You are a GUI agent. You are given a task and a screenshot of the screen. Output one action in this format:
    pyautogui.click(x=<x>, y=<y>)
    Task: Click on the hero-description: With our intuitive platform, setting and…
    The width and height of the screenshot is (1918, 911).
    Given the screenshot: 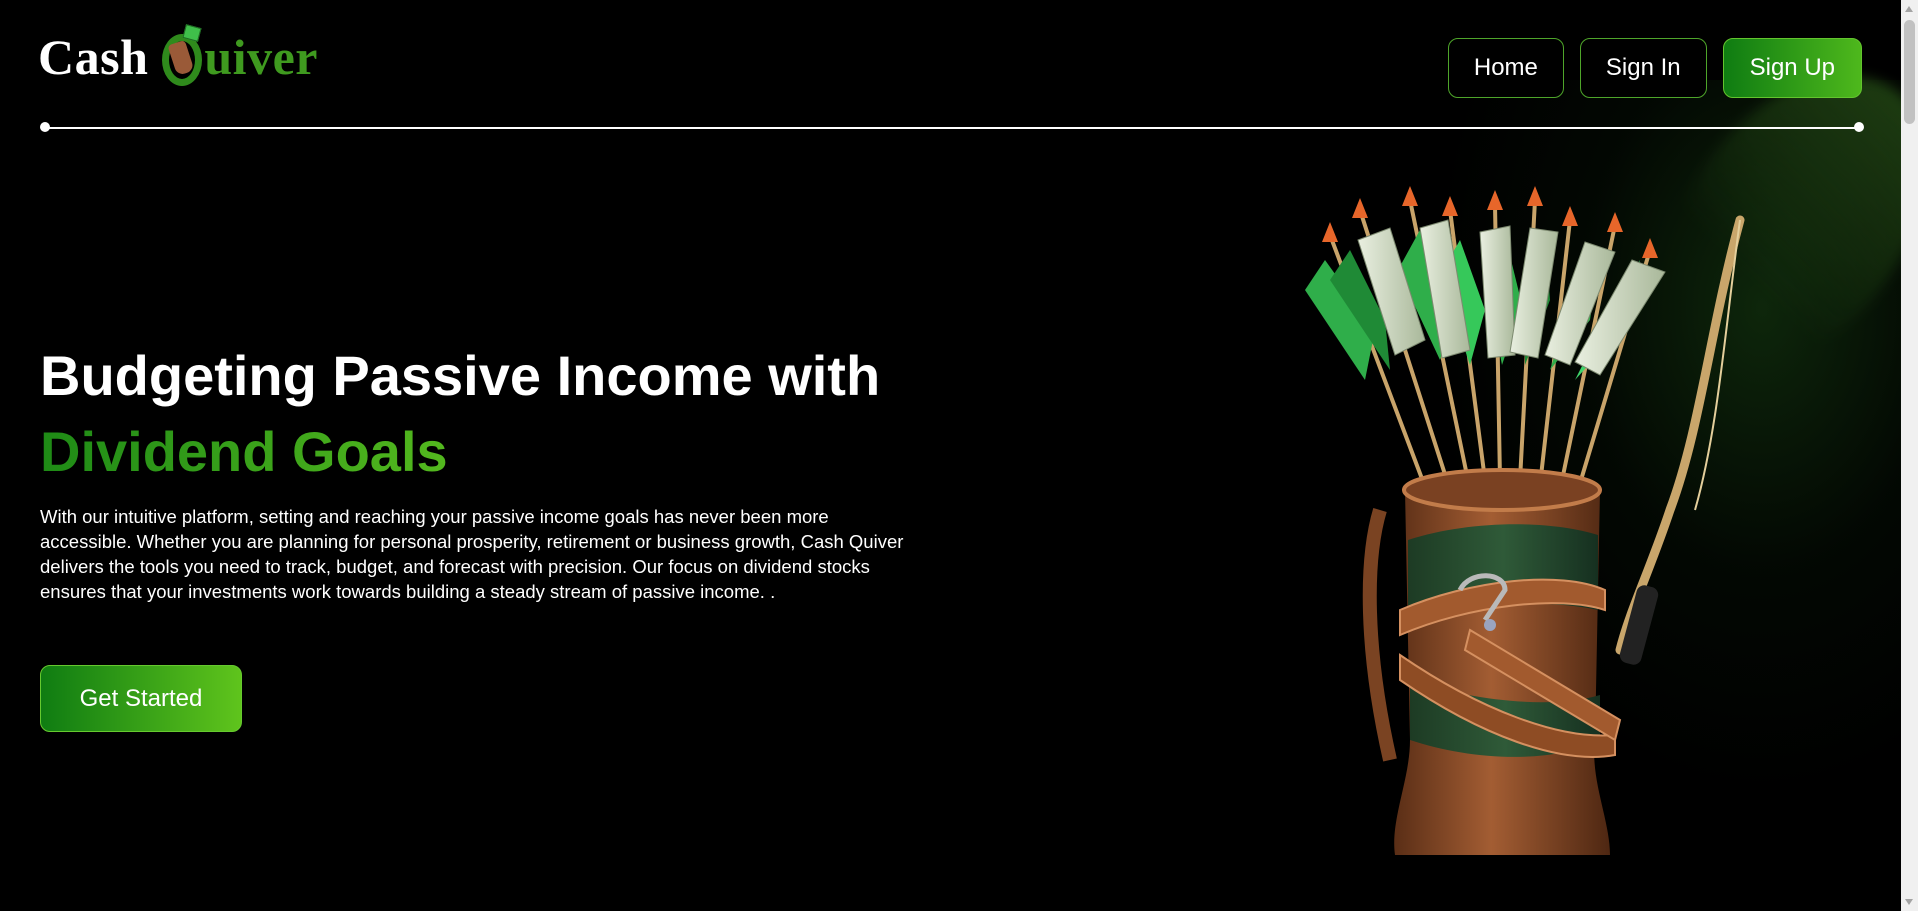 What is the action you would take?
    pyautogui.click(x=472, y=554)
    